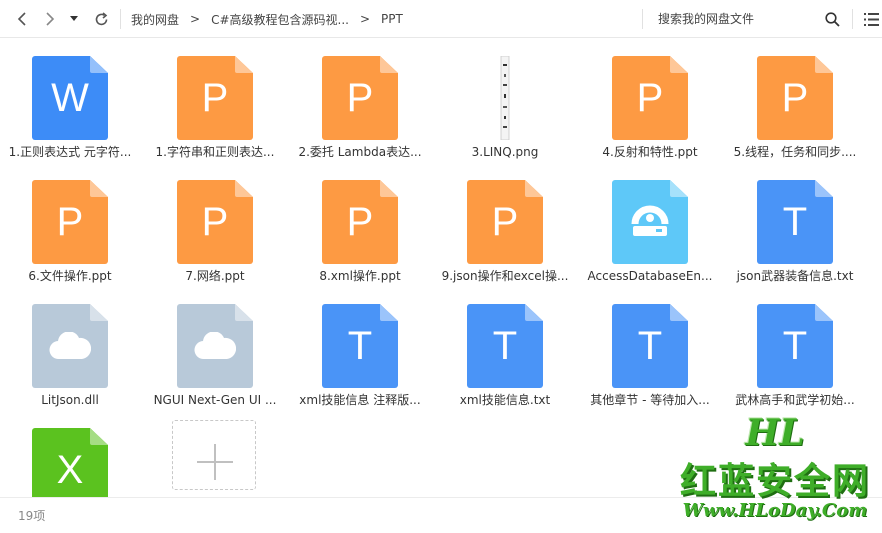 This screenshot has height=533, width=882. I want to click on back-button, so click(22, 19).